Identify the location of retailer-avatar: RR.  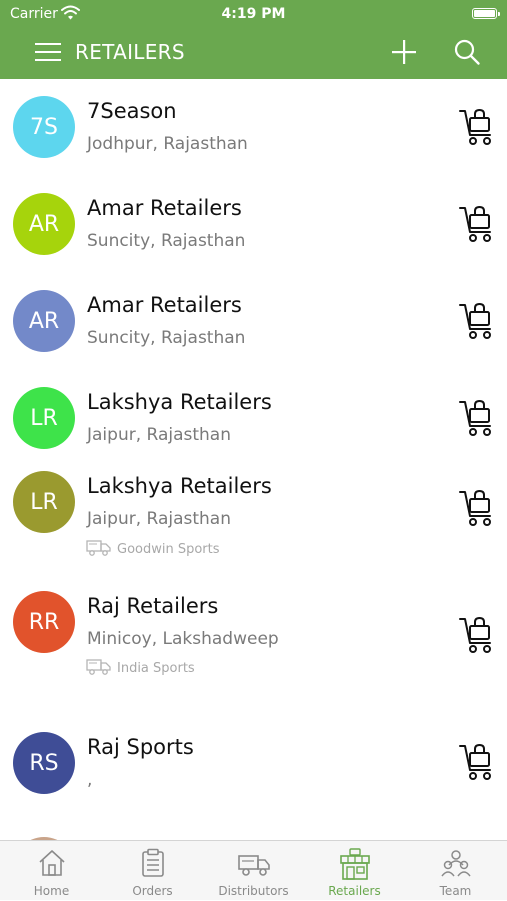
(44, 622).